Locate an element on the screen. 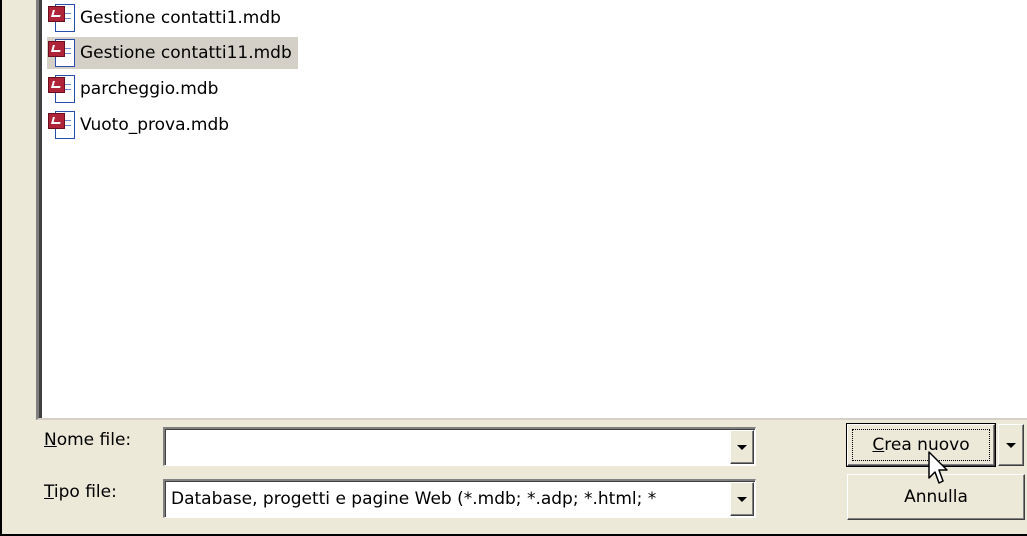 The width and height of the screenshot is (1027, 536). filename-combobox is located at coordinates (459, 446).